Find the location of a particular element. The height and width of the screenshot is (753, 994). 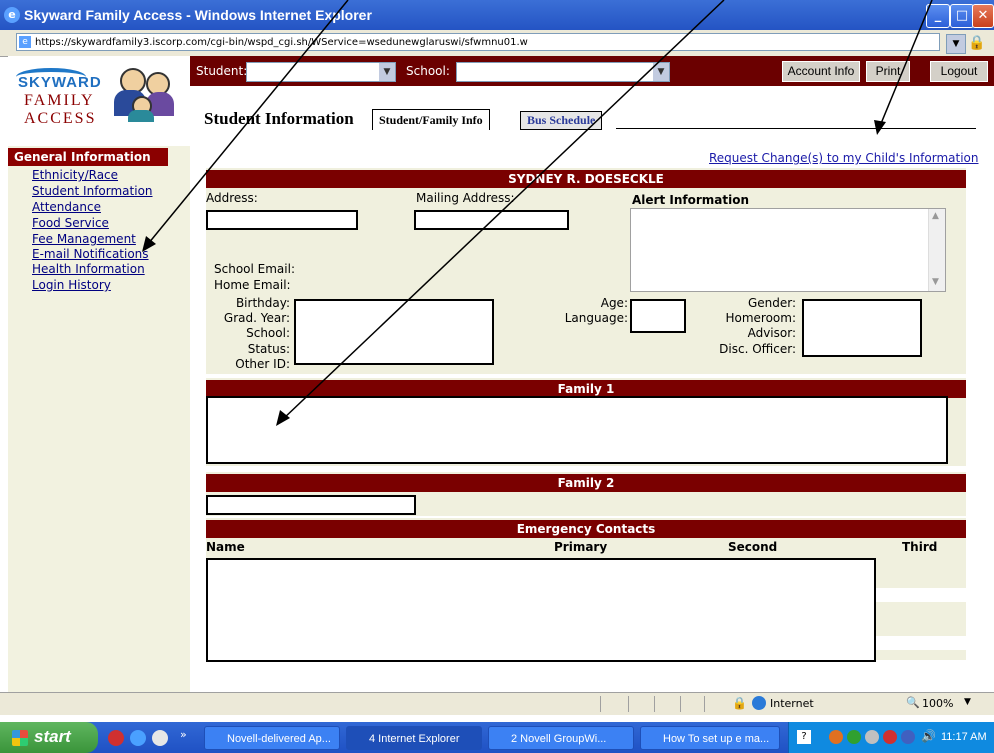

help-icon: ? is located at coordinates (804, 737).